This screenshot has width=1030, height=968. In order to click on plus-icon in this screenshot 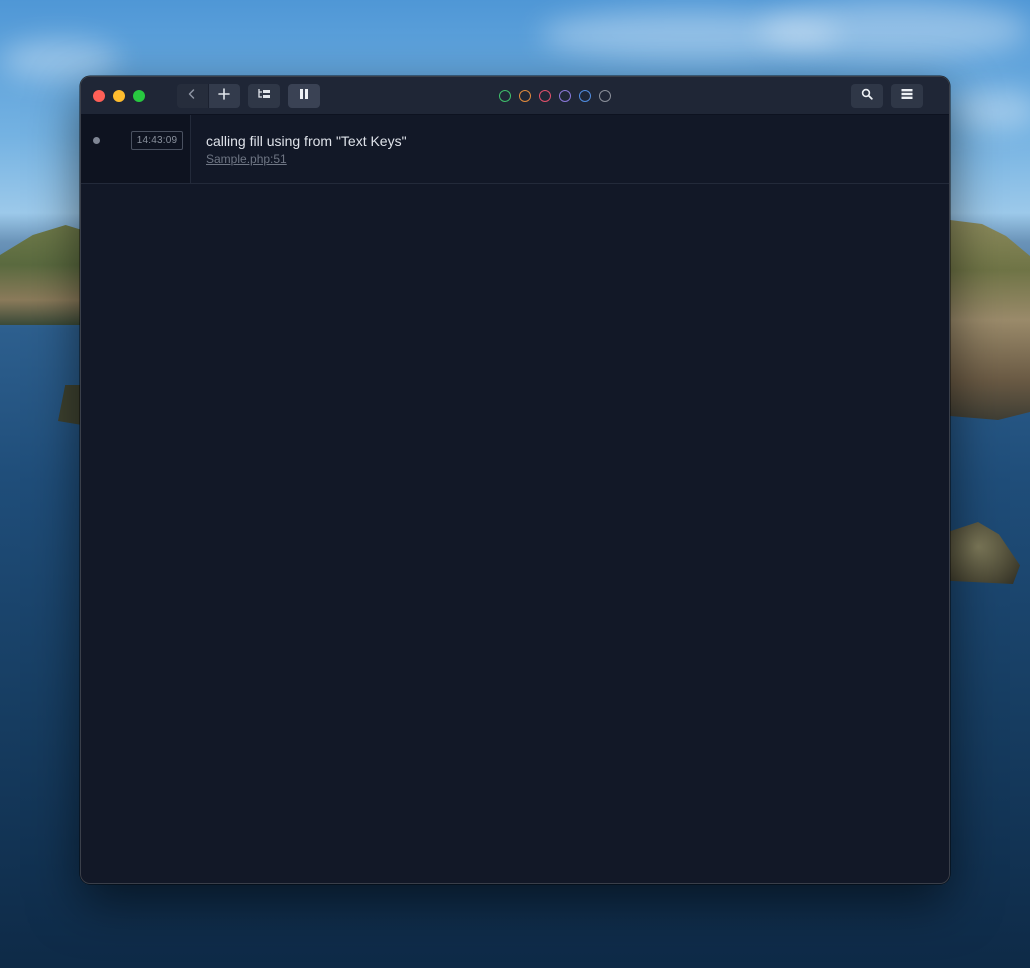, I will do `click(224, 96)`.